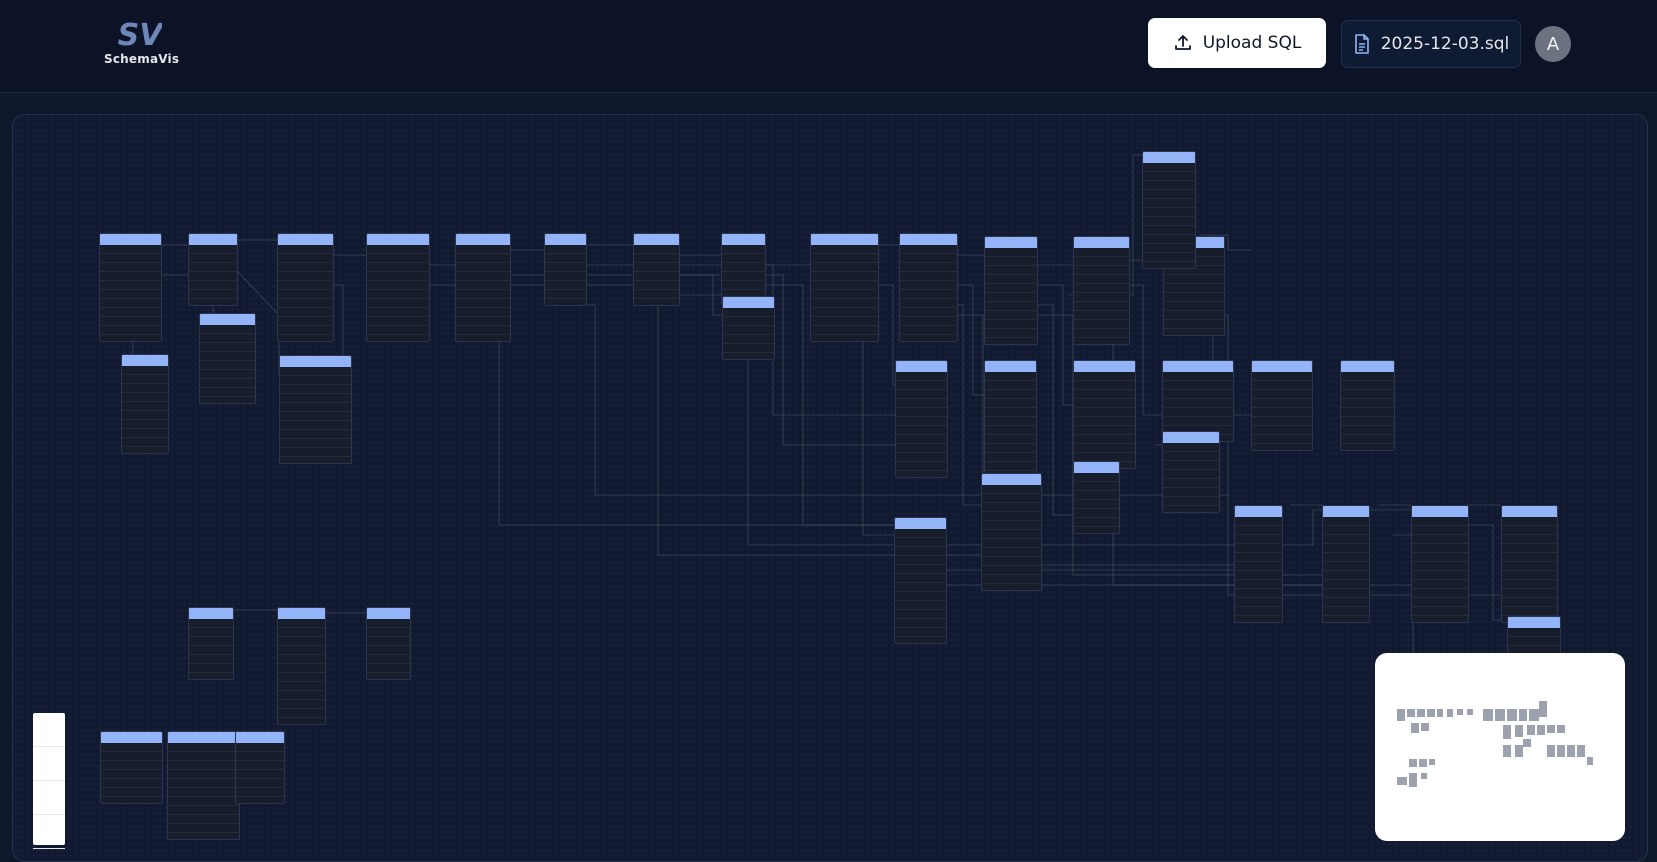 This screenshot has height=862, width=1657. What do you see at coordinates (1431, 44) in the screenshot?
I see `current-file-chip: 2025-12-03.sql` at bounding box center [1431, 44].